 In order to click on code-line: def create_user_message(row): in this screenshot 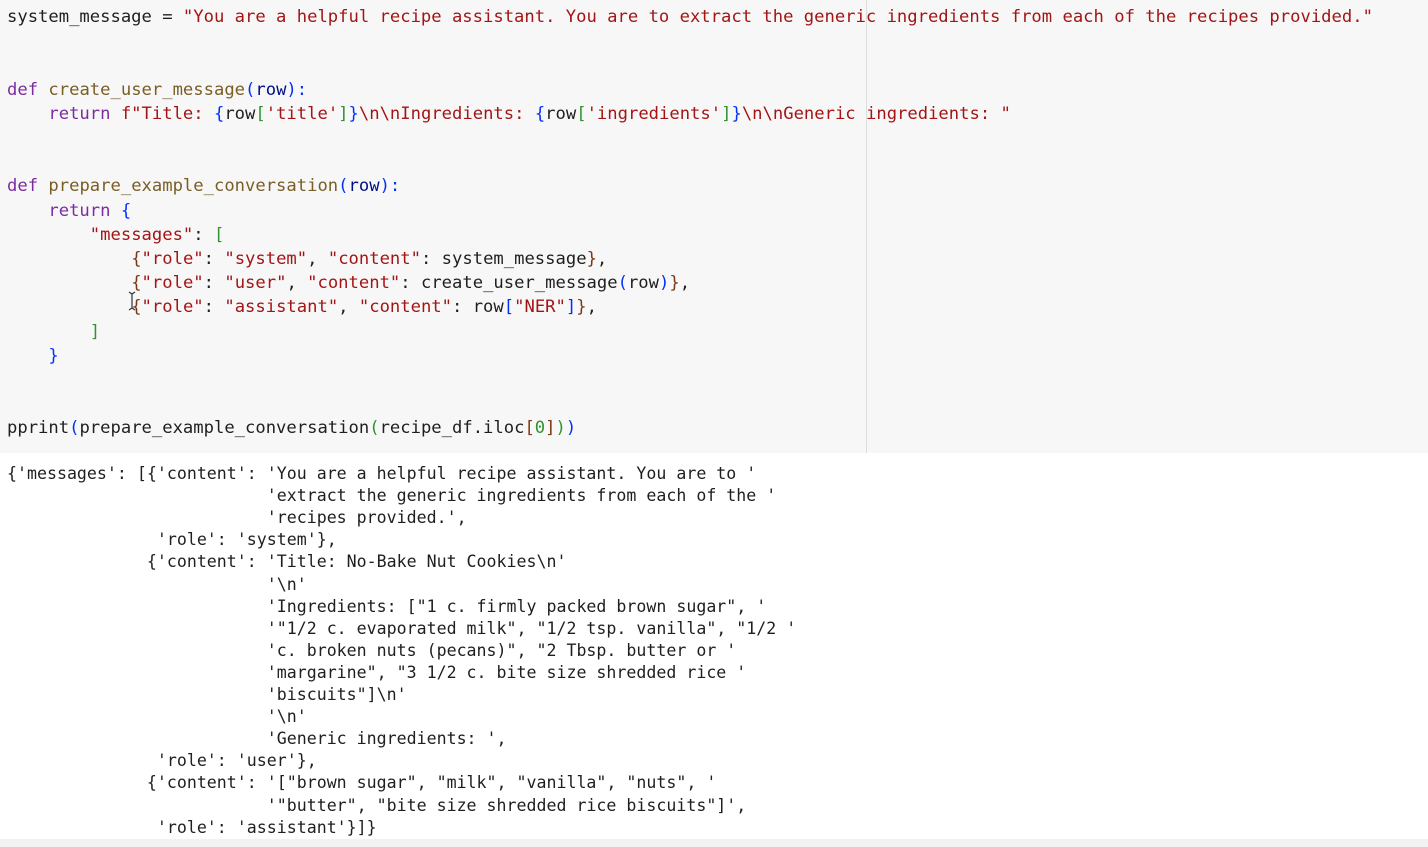, I will do `click(157, 90)`.